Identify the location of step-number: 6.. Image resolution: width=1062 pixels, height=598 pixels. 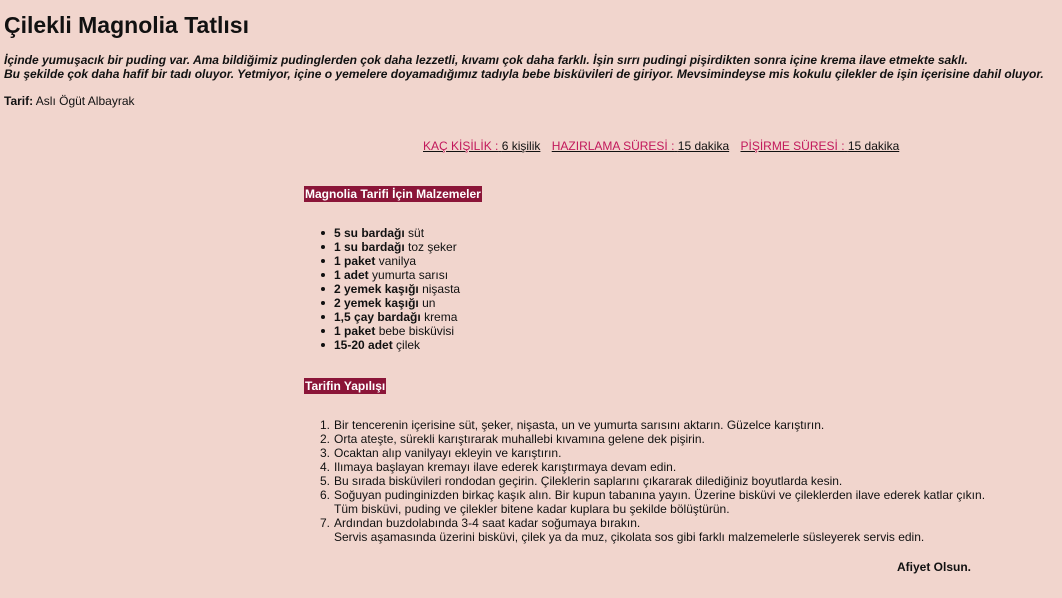
(325, 495).